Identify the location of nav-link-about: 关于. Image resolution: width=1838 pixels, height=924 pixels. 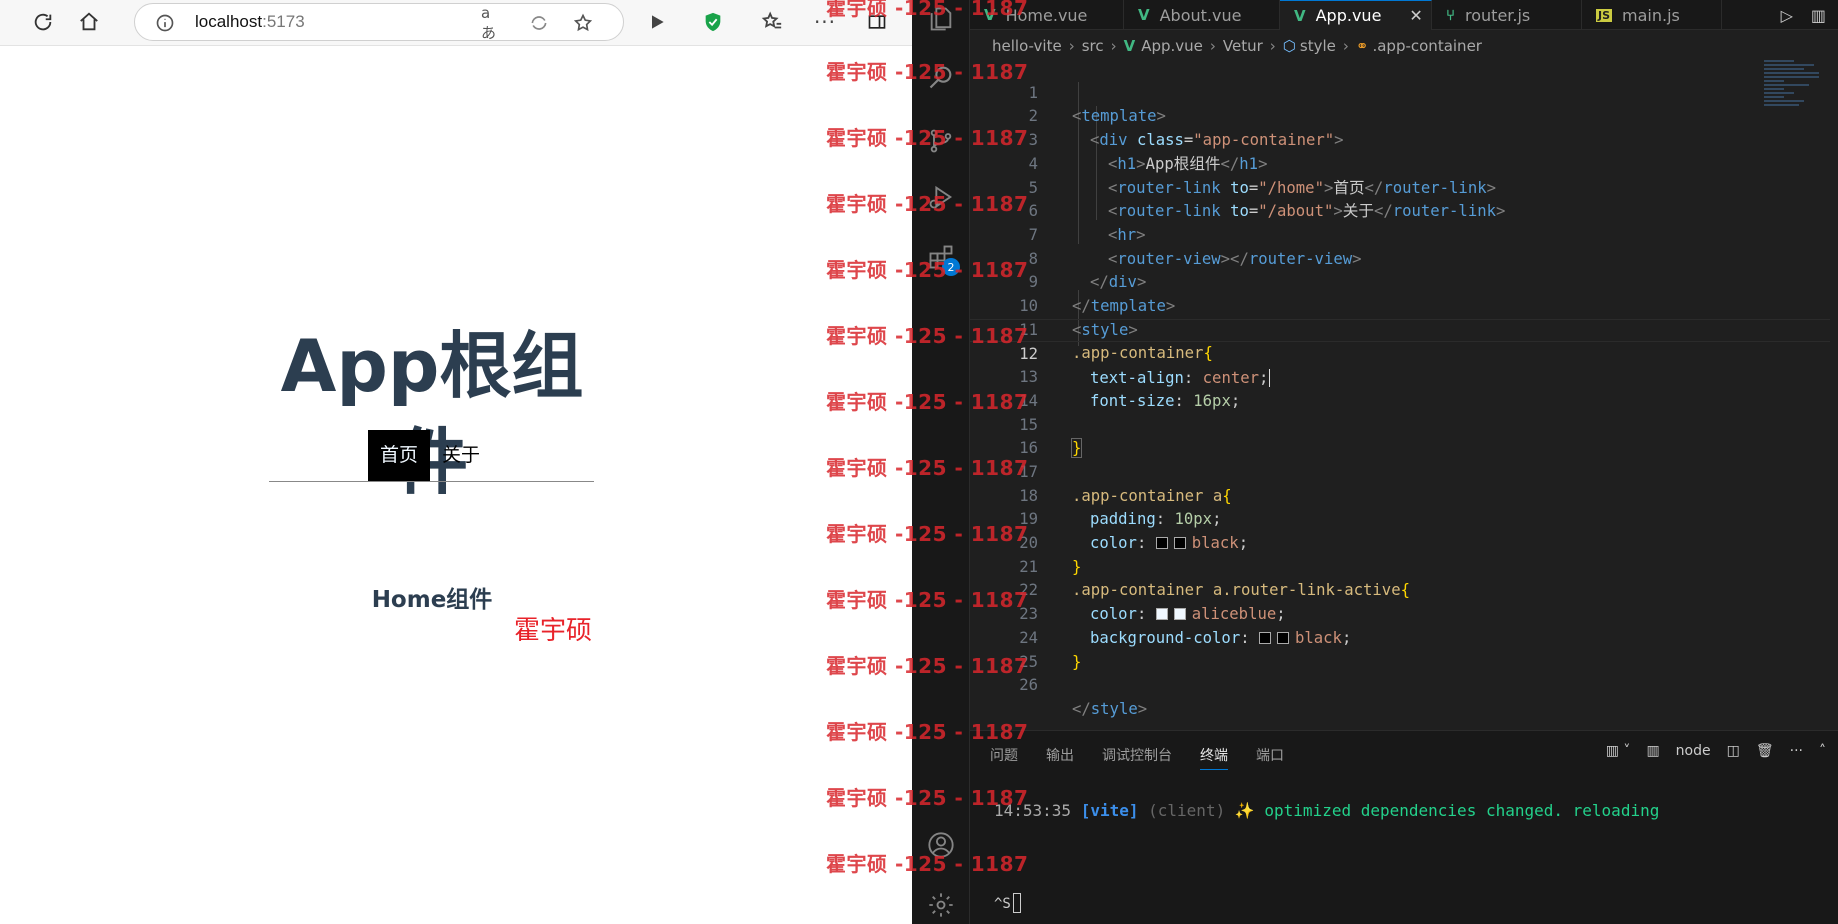
(461, 455).